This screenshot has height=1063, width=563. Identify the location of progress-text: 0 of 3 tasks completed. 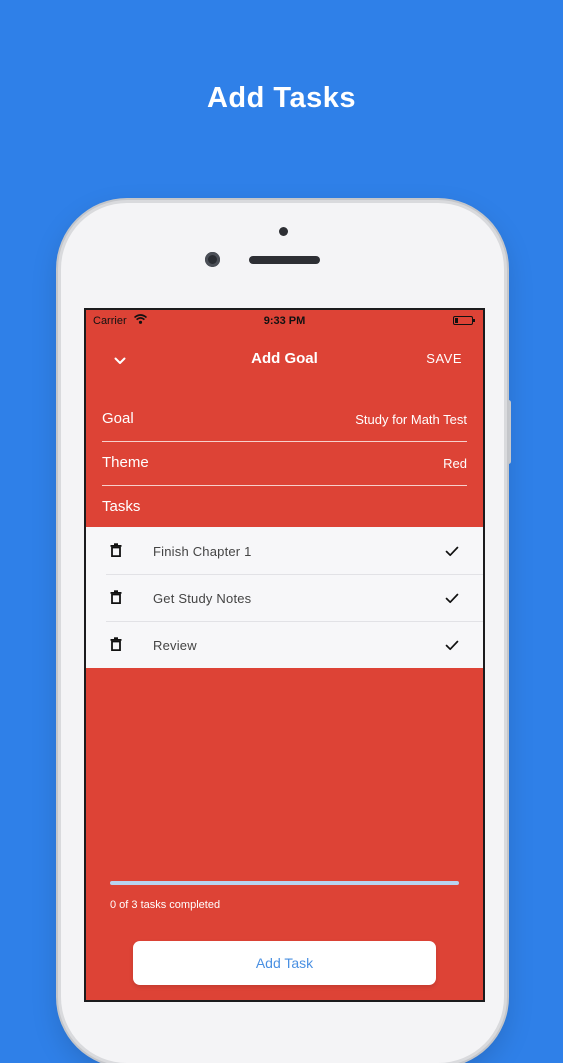
(165, 905).